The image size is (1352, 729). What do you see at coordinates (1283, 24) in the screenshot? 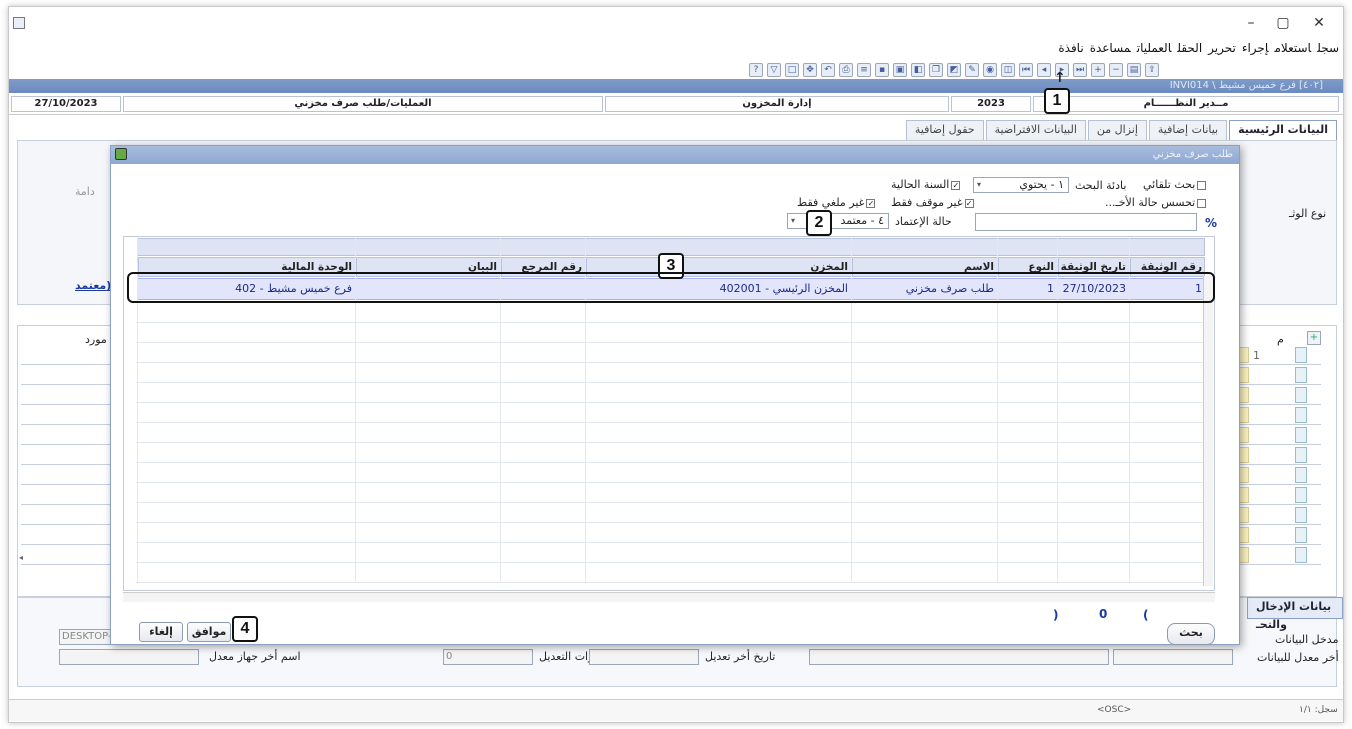
I see `maximize-button: ▢` at bounding box center [1283, 24].